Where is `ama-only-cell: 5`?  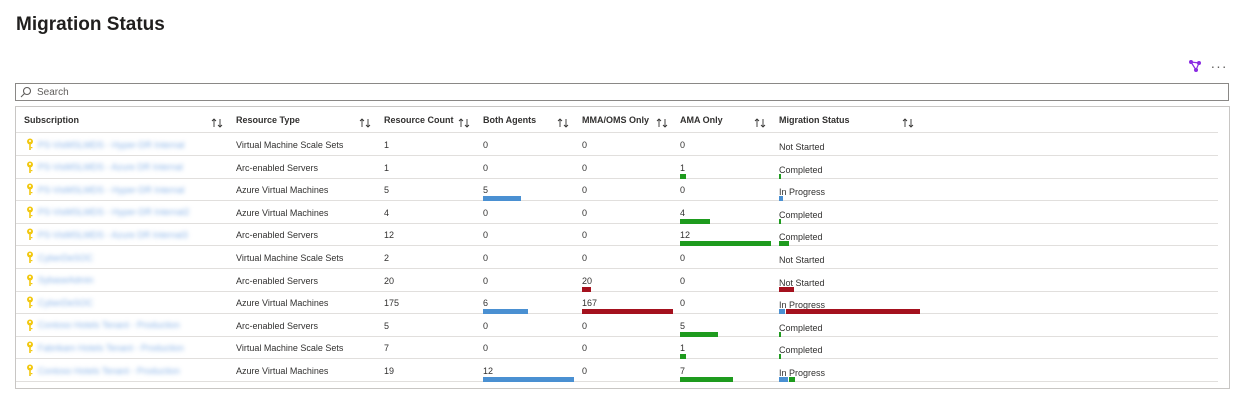
ama-only-cell: 5 is located at coordinates (683, 325).